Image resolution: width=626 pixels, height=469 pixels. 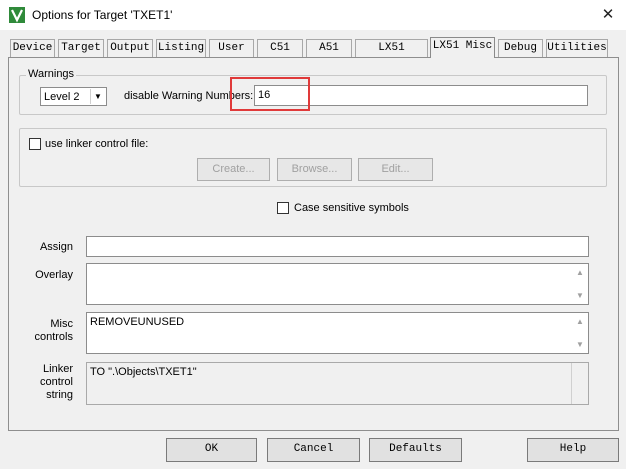 What do you see at coordinates (337, 383) in the screenshot?
I see `linker-string-textarea: TO ".\Objects\TXET1"` at bounding box center [337, 383].